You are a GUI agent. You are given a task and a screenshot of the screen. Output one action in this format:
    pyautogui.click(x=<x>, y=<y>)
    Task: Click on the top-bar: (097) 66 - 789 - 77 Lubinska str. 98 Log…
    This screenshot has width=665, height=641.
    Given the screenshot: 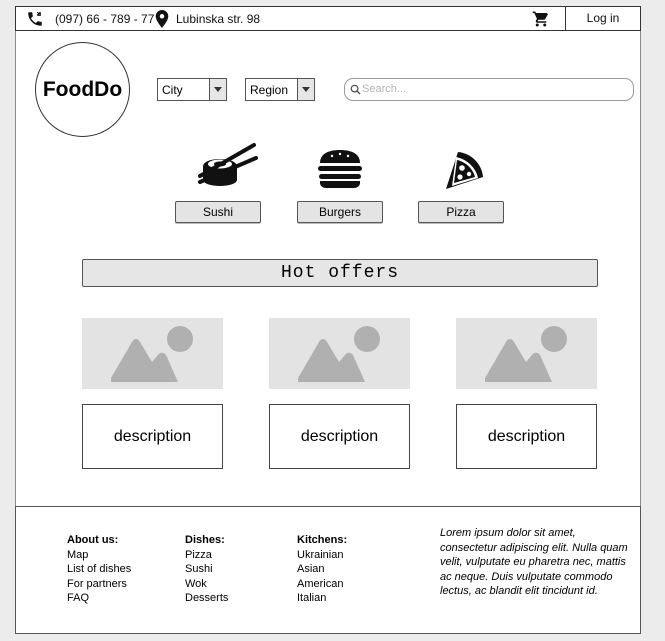 What is the action you would take?
    pyautogui.click(x=328, y=18)
    